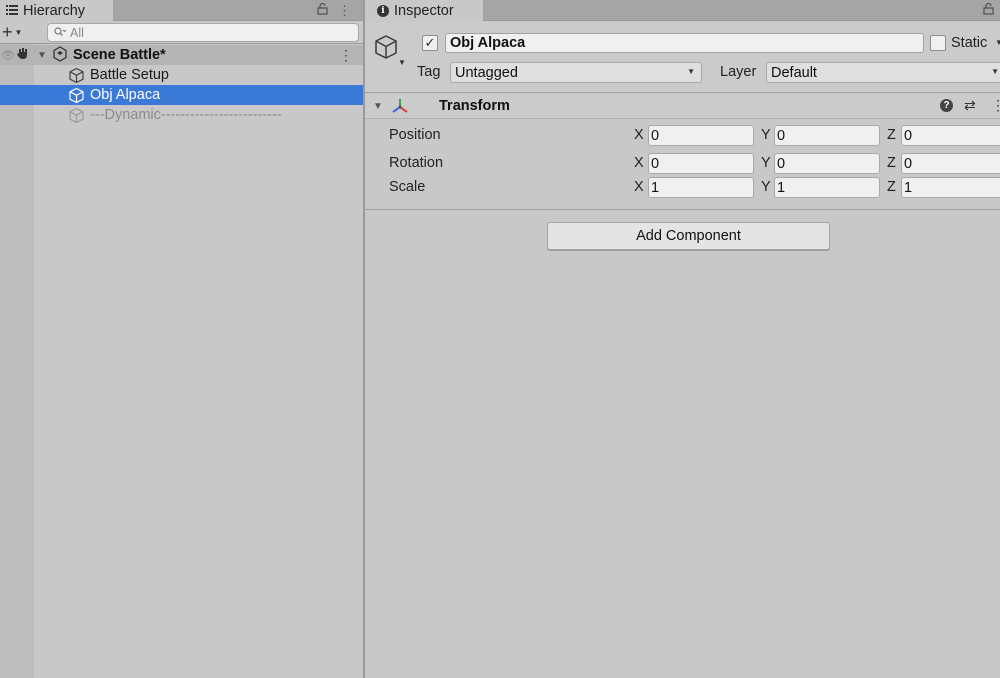  What do you see at coordinates (181, 75) in the screenshot?
I see `list-item: Battle Setup` at bounding box center [181, 75].